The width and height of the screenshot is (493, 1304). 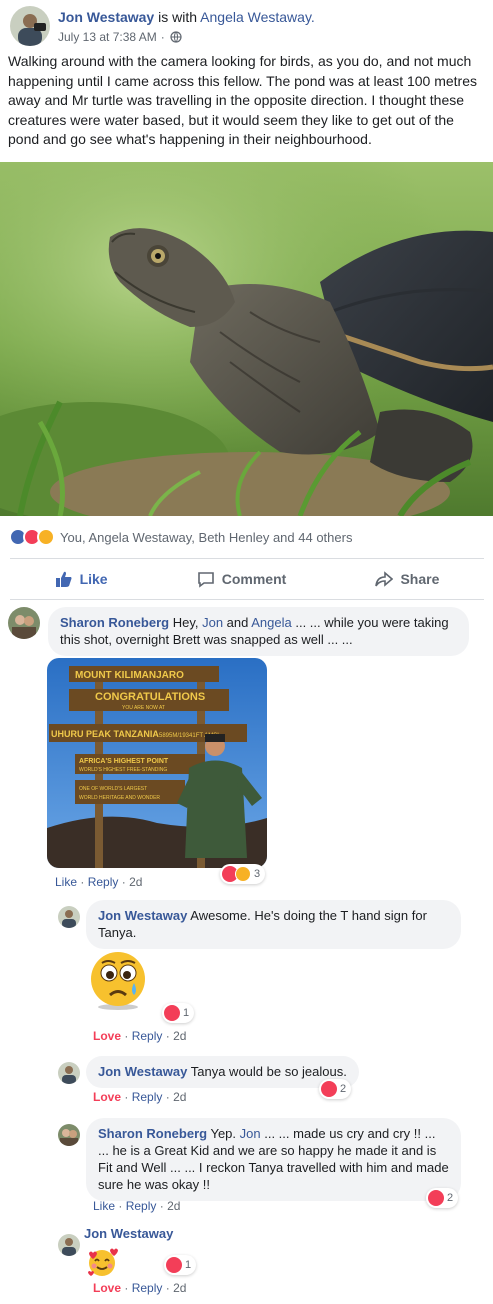 I want to click on sign-text: AFRICA'S HIGHEST POINT, so click(x=124, y=761).